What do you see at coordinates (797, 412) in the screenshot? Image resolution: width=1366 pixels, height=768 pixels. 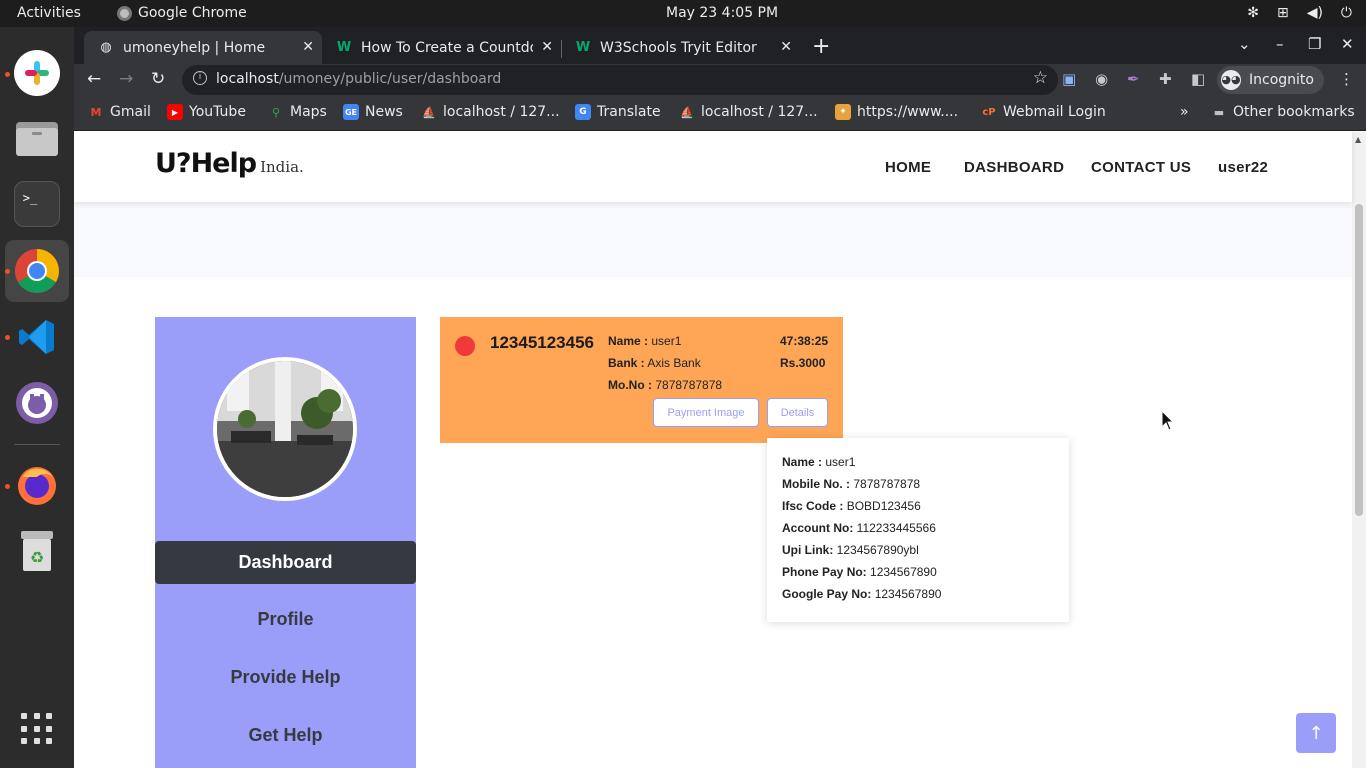 I see `details-button: Details` at bounding box center [797, 412].